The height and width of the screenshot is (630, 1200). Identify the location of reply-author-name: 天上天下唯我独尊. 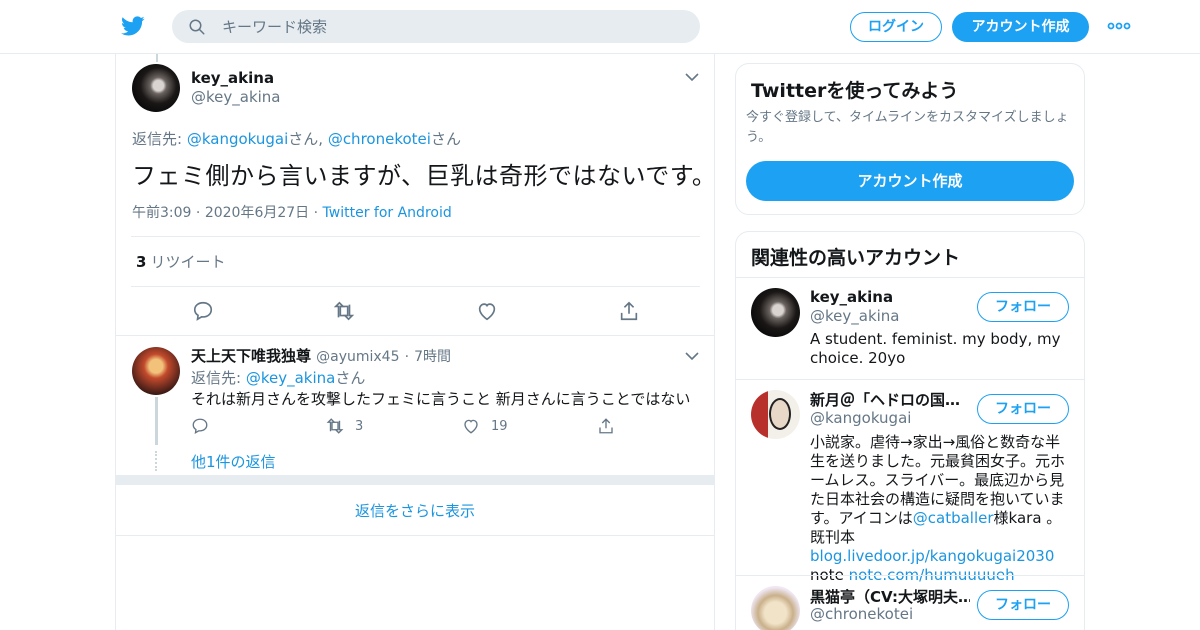
(251, 356).